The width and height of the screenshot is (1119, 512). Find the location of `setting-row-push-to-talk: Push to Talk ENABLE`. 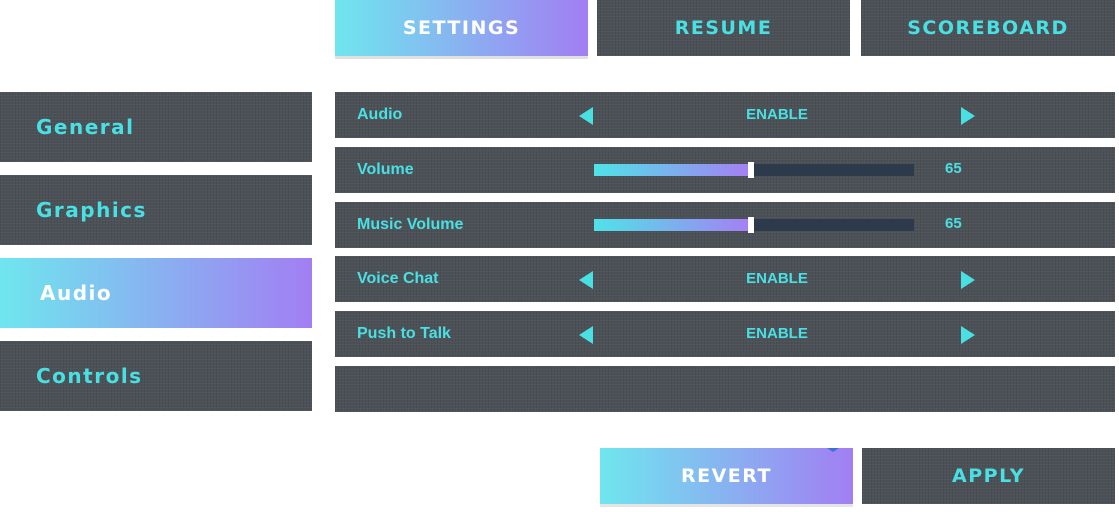

setting-row-push-to-talk: Push to Talk ENABLE is located at coordinates (725, 334).